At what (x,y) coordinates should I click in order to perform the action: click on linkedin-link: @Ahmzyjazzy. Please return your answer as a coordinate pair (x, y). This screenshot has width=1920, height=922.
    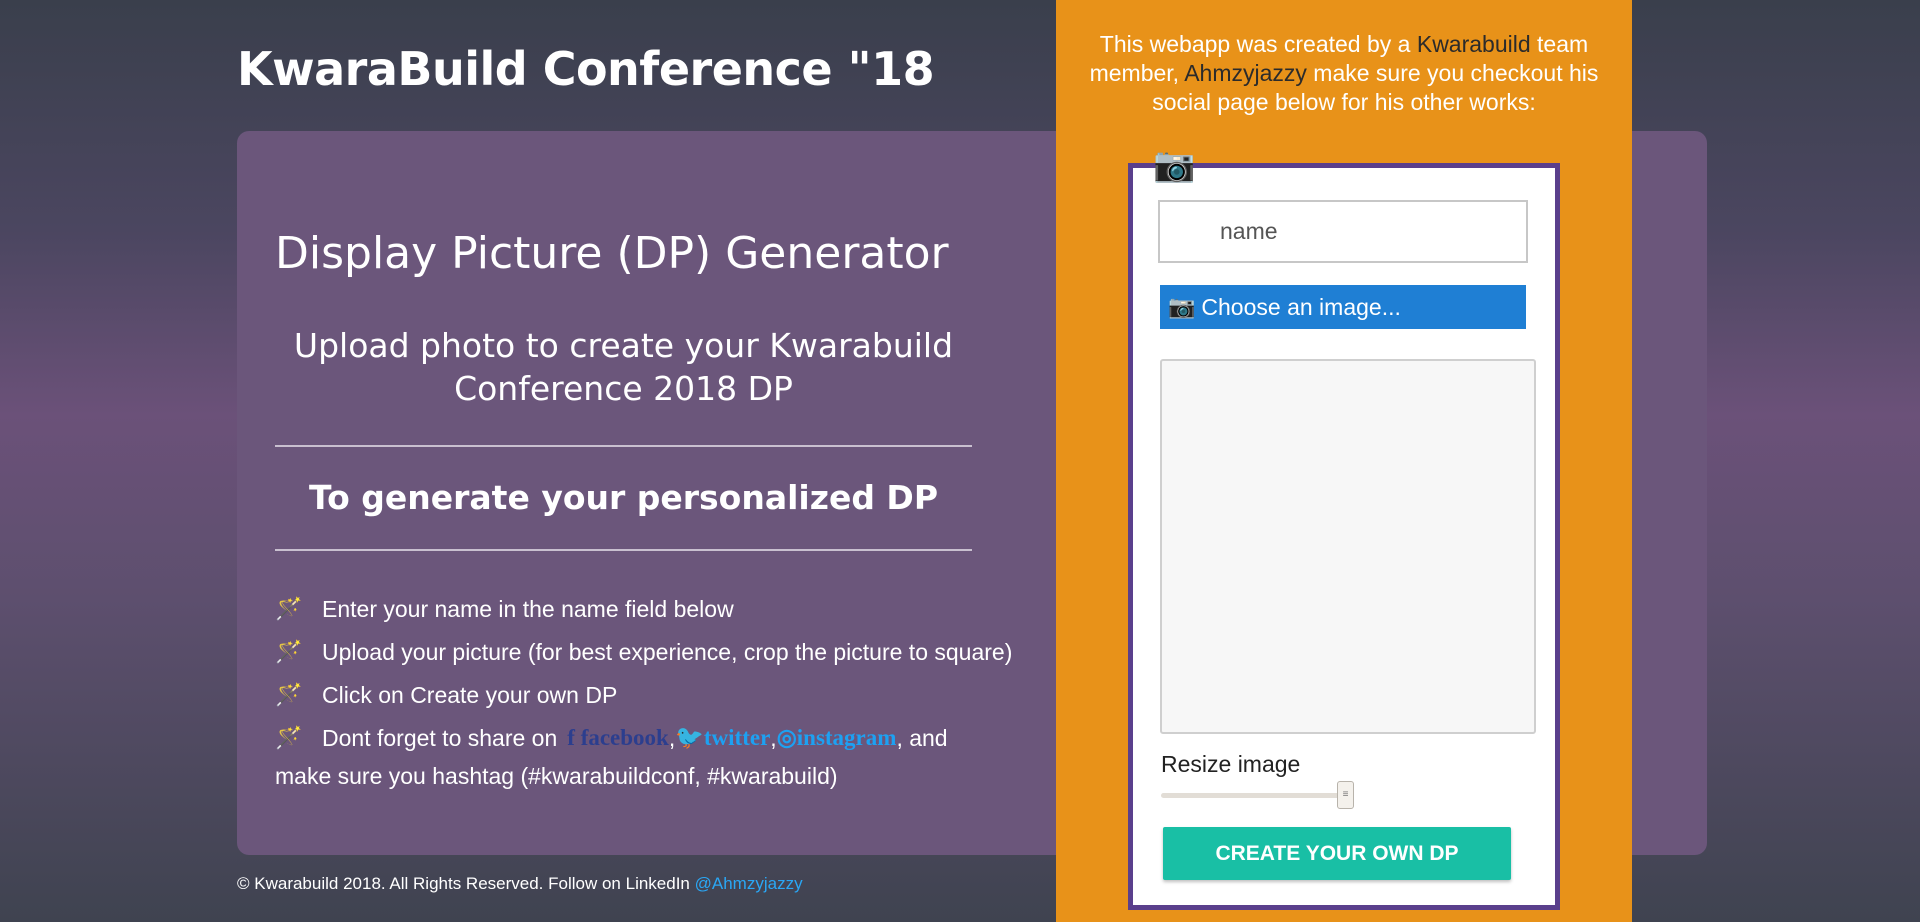
    Looking at the image, I should click on (749, 883).